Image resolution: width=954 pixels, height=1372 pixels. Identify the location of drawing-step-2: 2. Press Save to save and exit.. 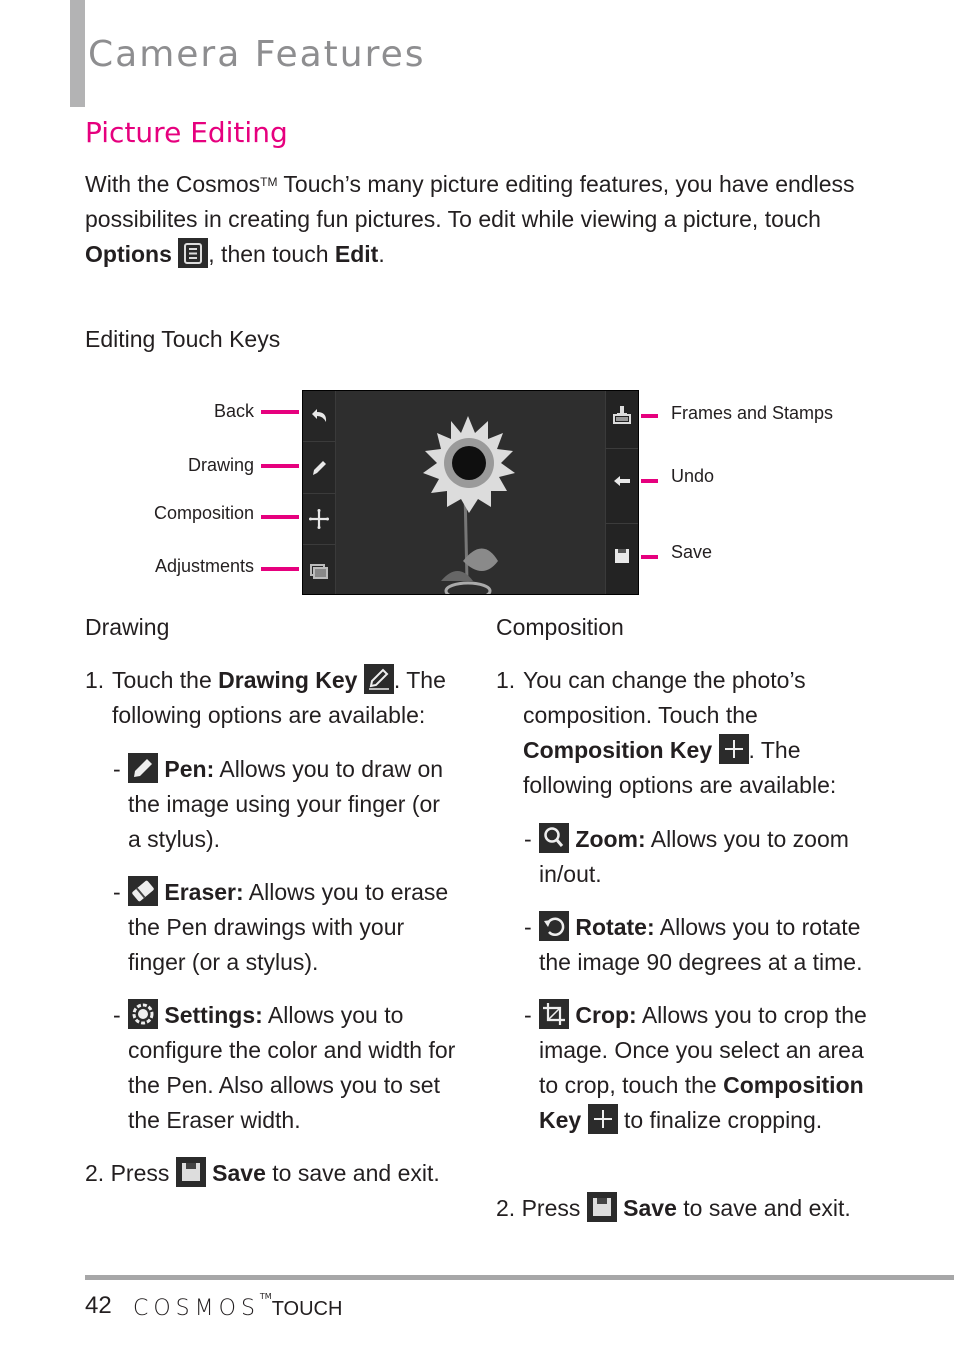
(275, 1173).